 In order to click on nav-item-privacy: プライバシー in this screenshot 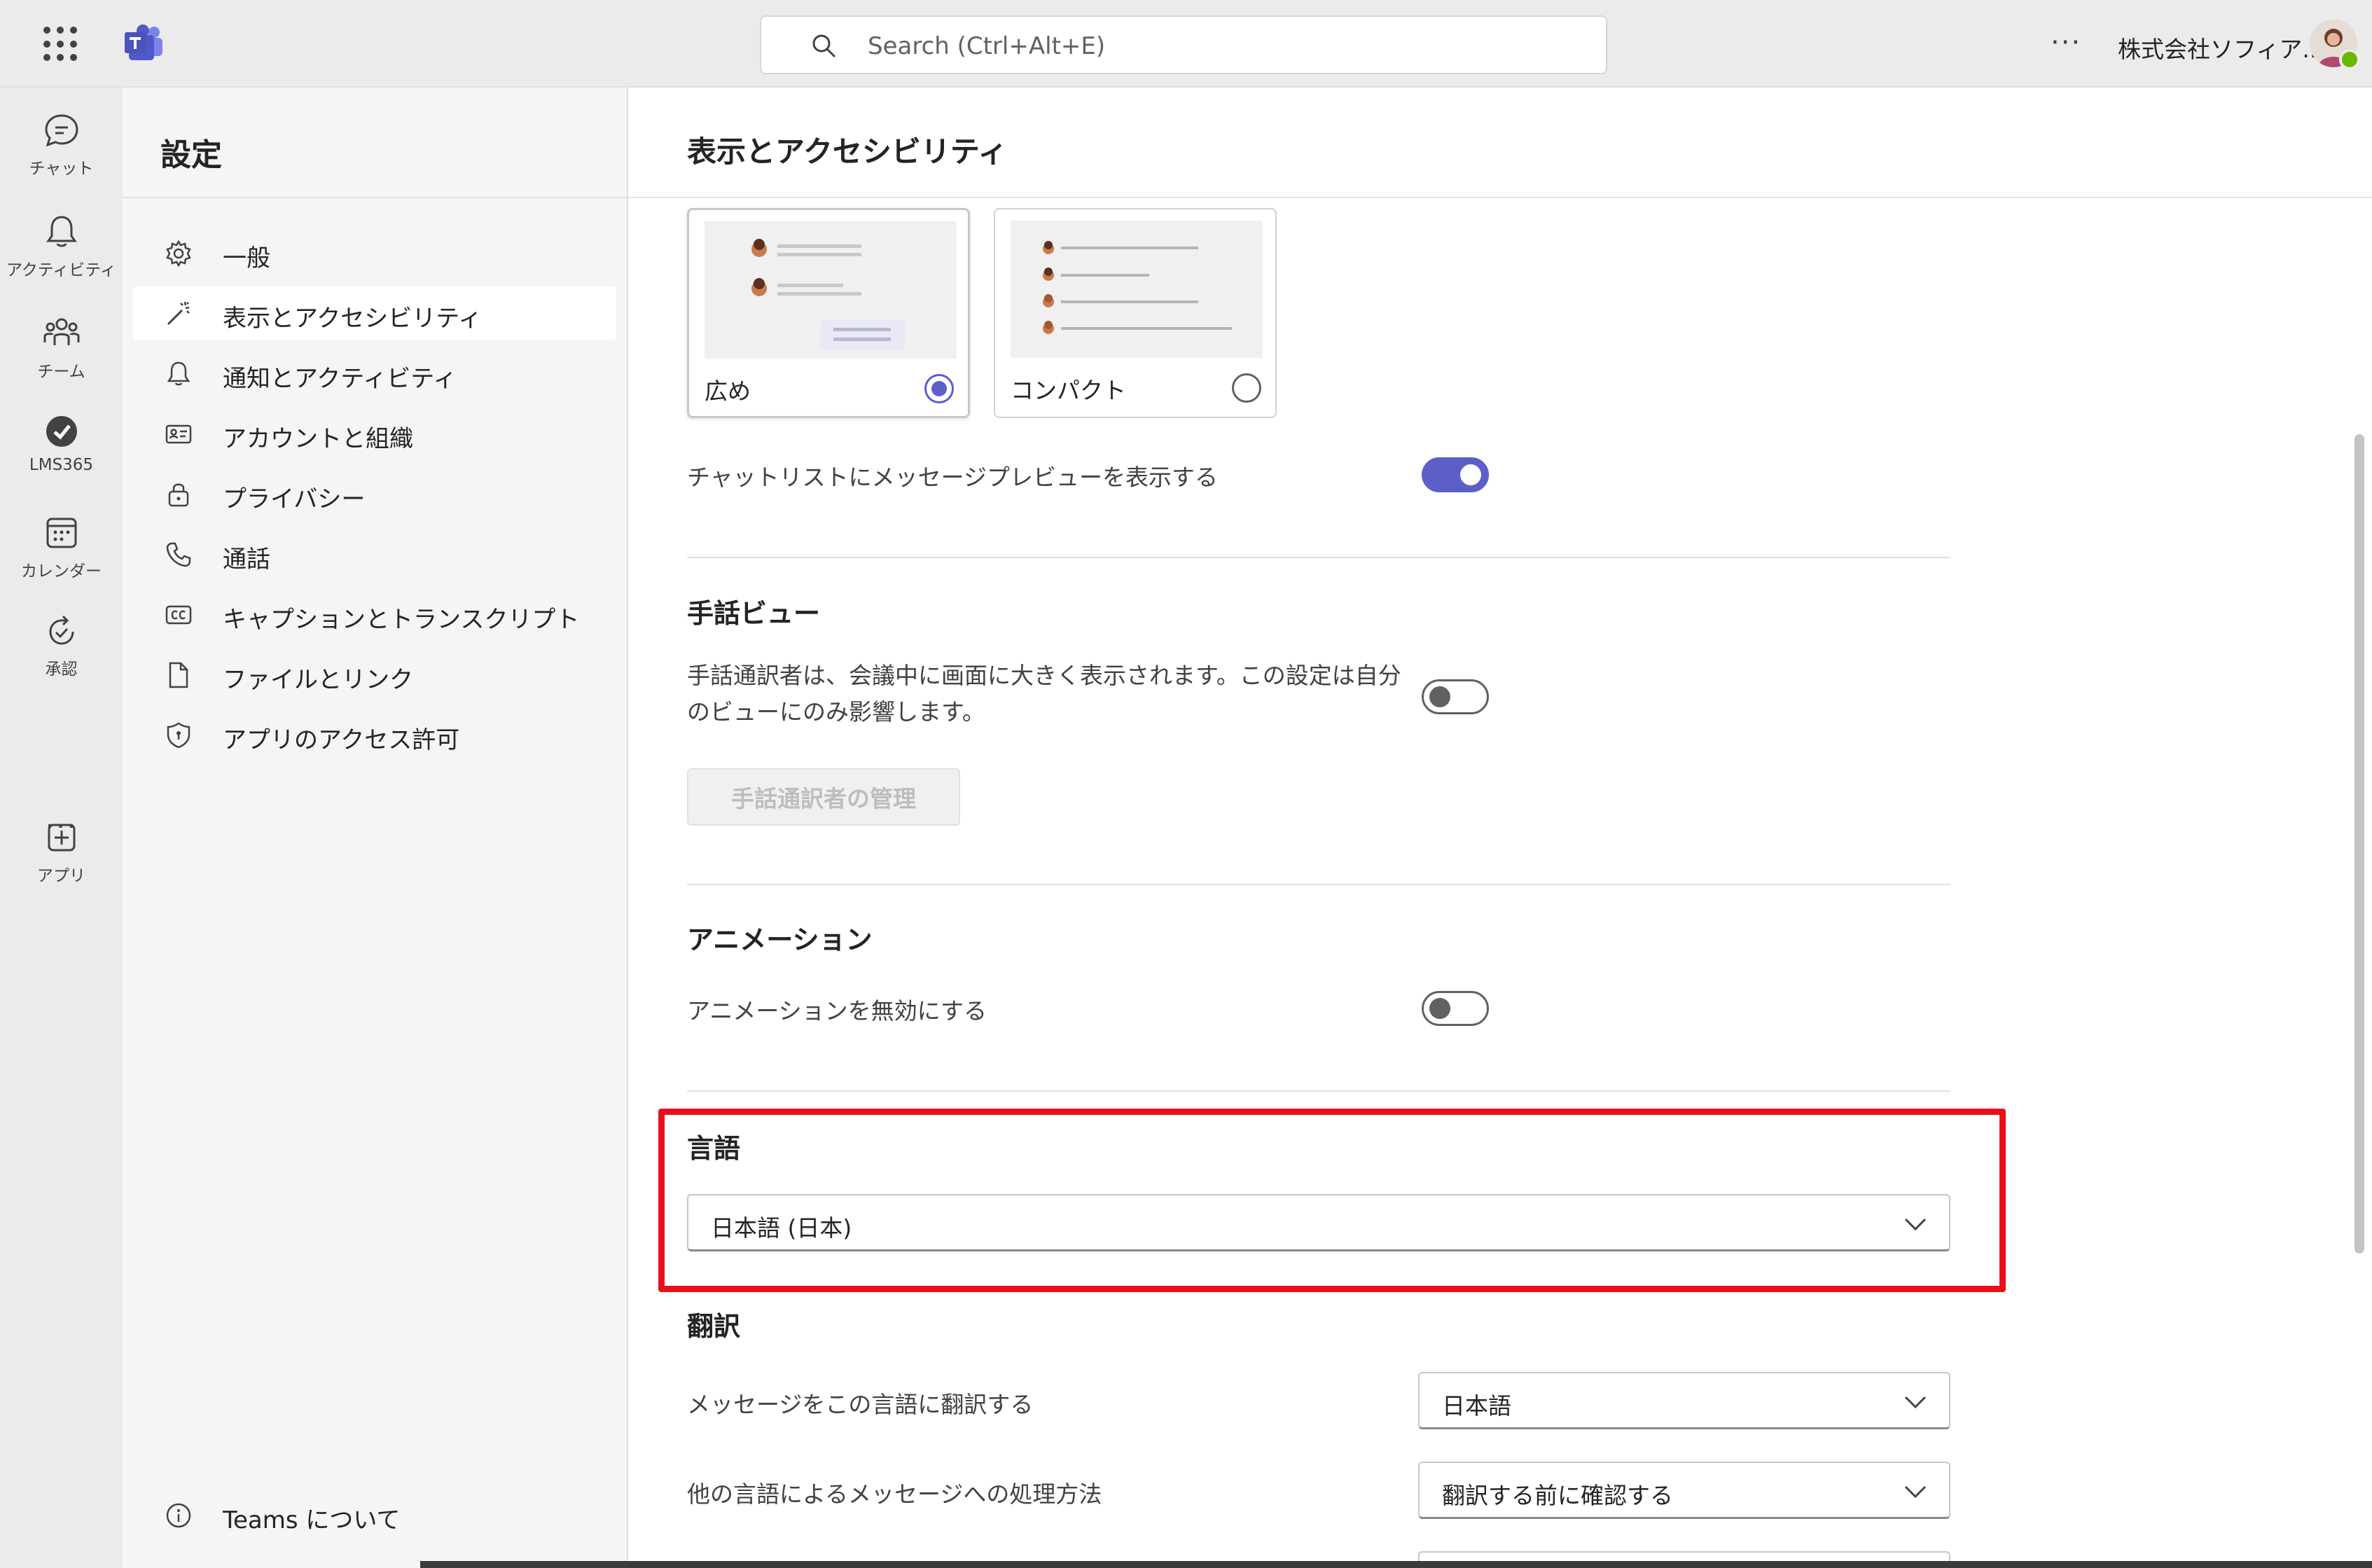, I will do `click(374, 493)`.